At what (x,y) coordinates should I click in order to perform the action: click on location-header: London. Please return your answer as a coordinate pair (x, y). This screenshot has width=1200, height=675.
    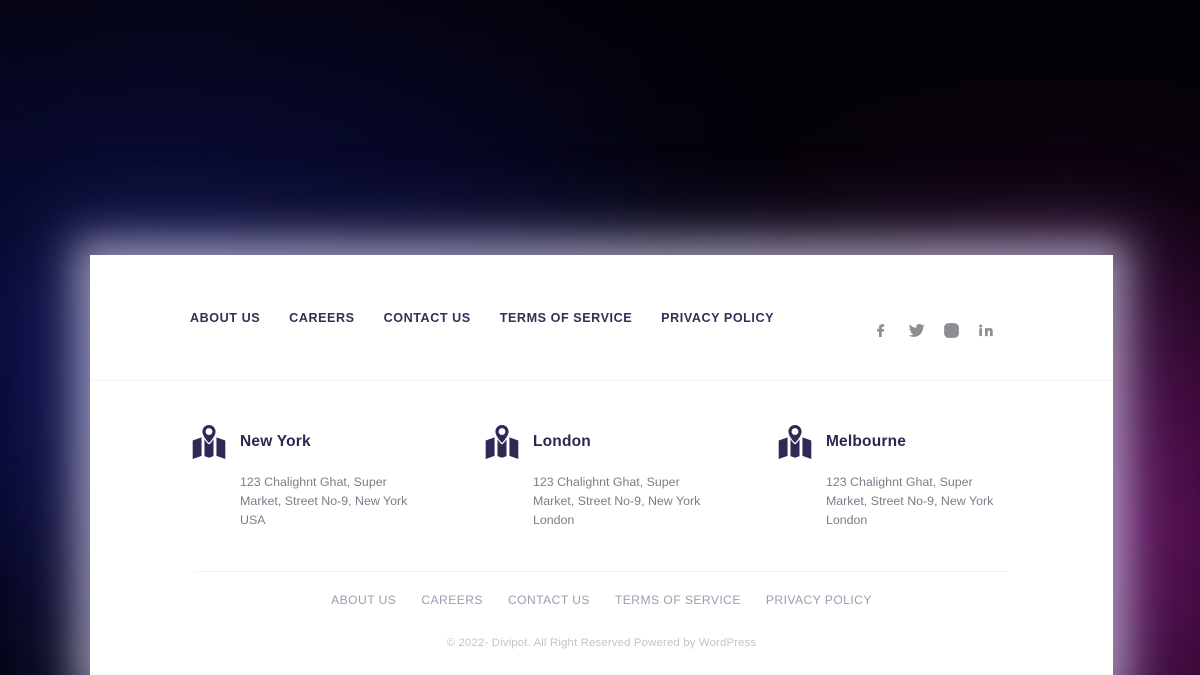
    Looking at the image, I should click on (614, 442).